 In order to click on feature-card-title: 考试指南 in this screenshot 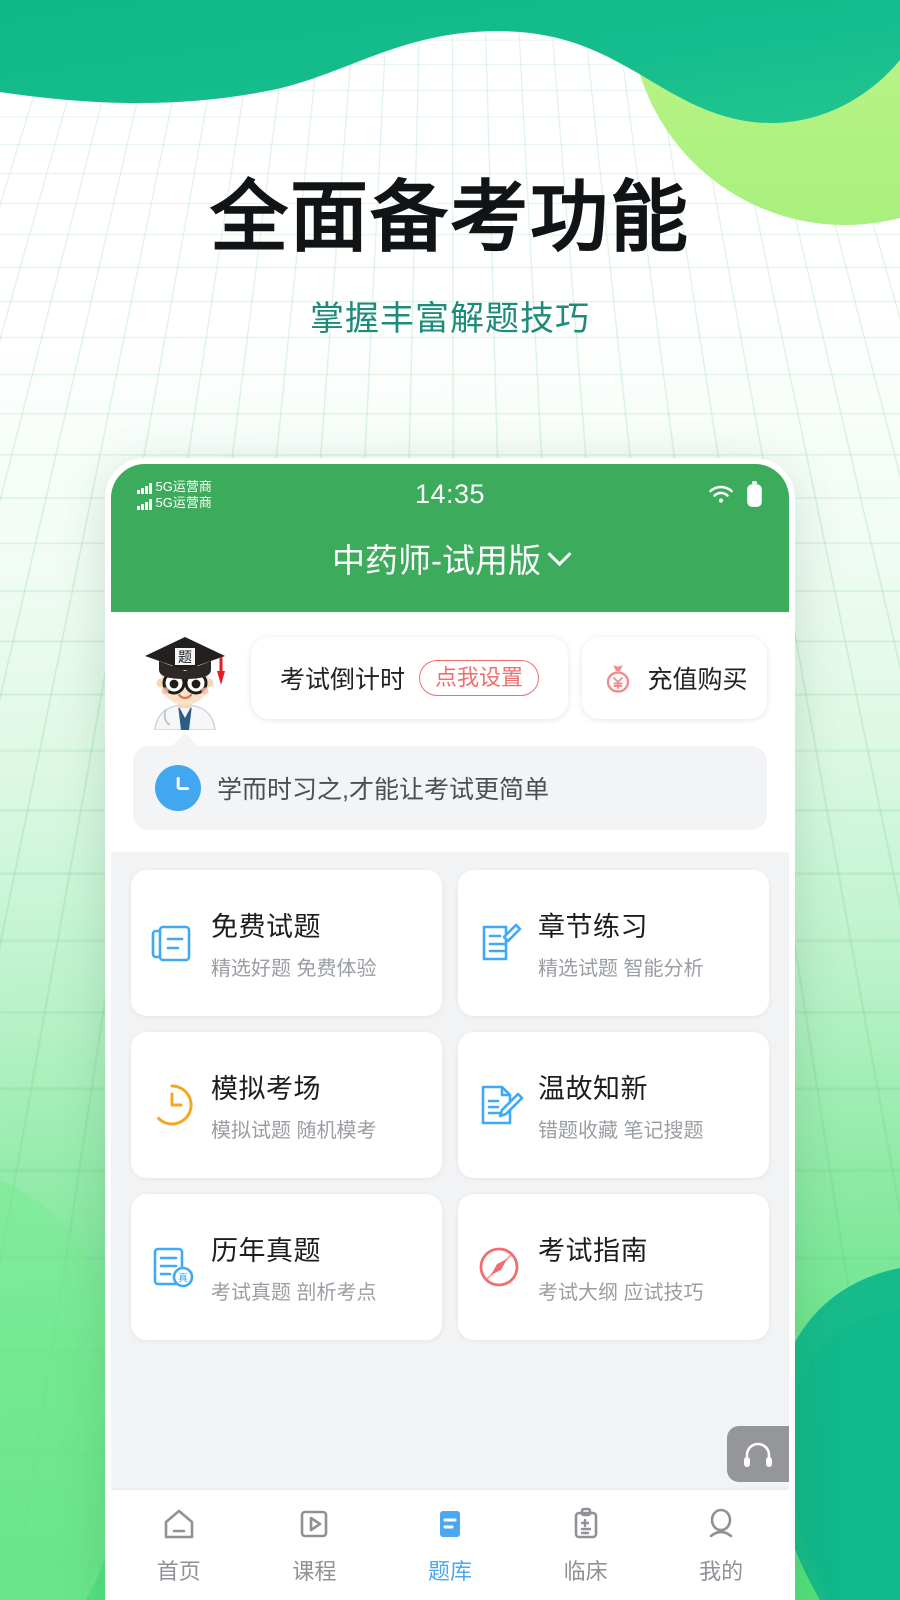, I will do `click(593, 1251)`.